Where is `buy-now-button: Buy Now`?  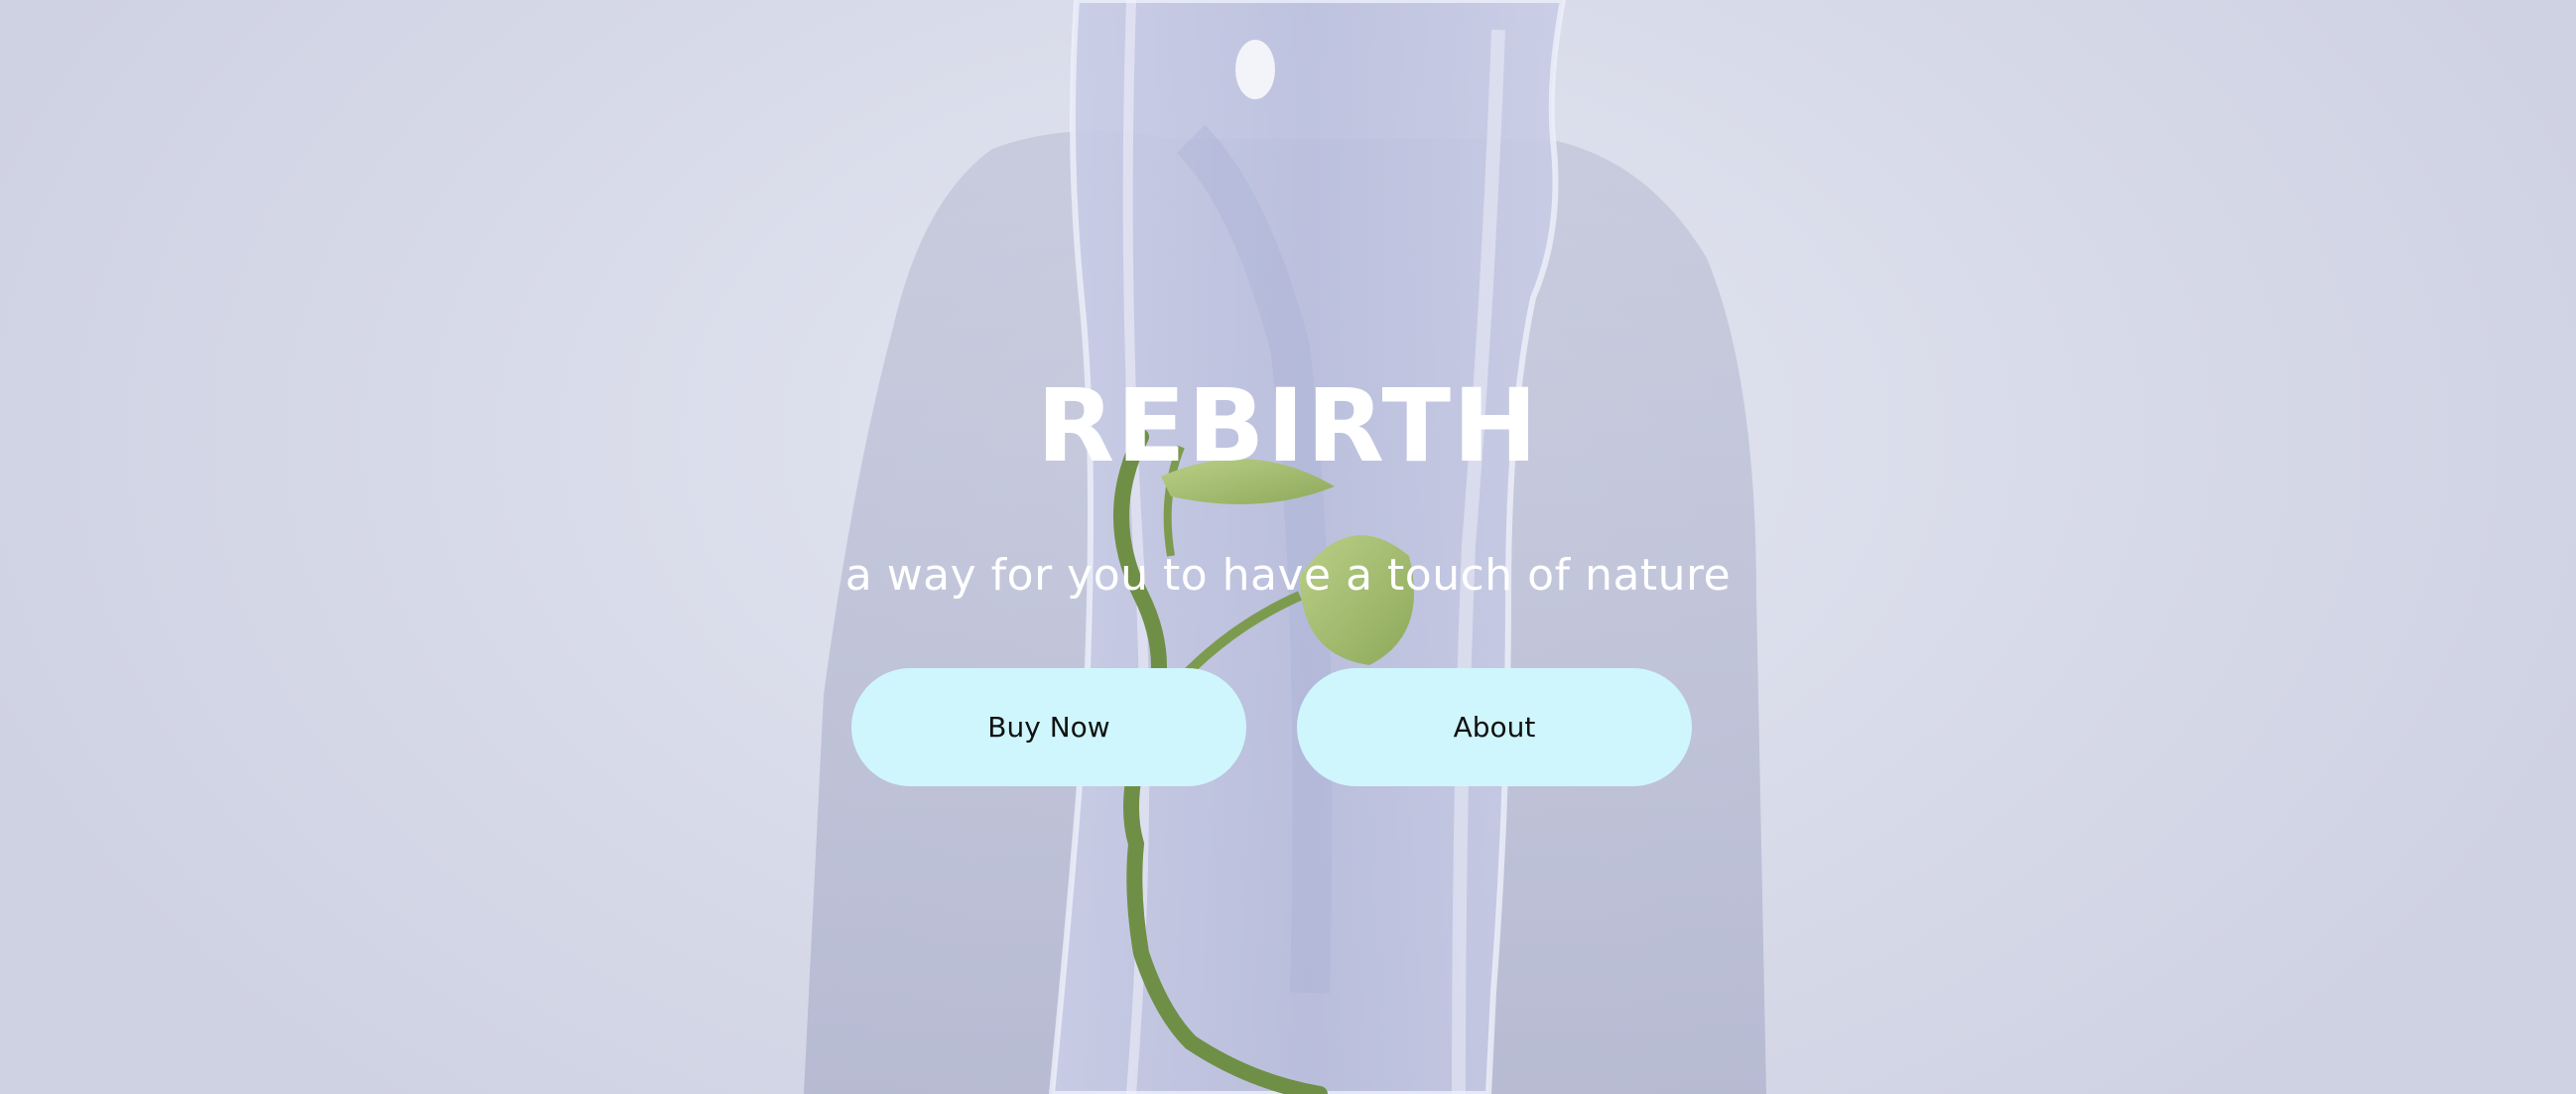
buy-now-button: Buy Now is located at coordinates (1048, 727).